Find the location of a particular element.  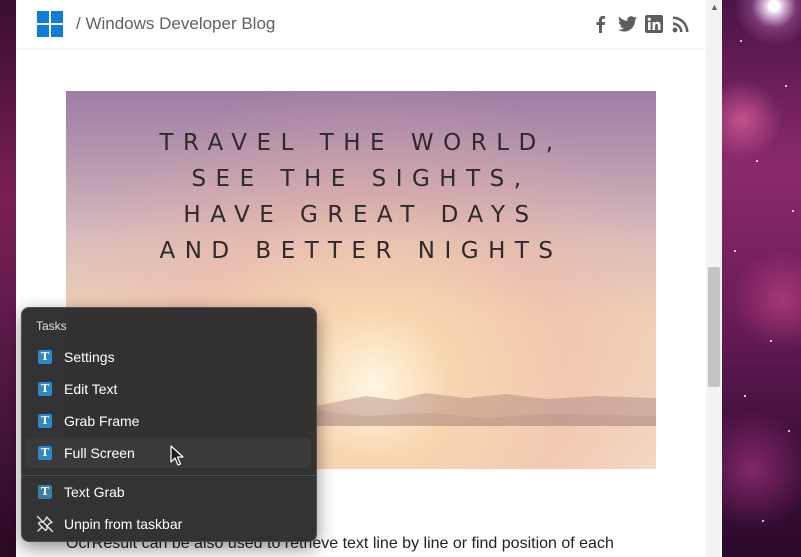

twitter-icon is located at coordinates (627, 24).